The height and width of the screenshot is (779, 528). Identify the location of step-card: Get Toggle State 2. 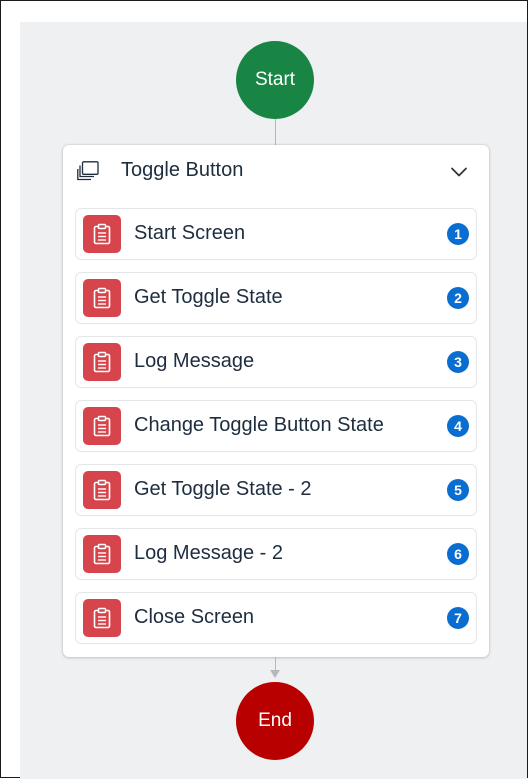
(276, 298).